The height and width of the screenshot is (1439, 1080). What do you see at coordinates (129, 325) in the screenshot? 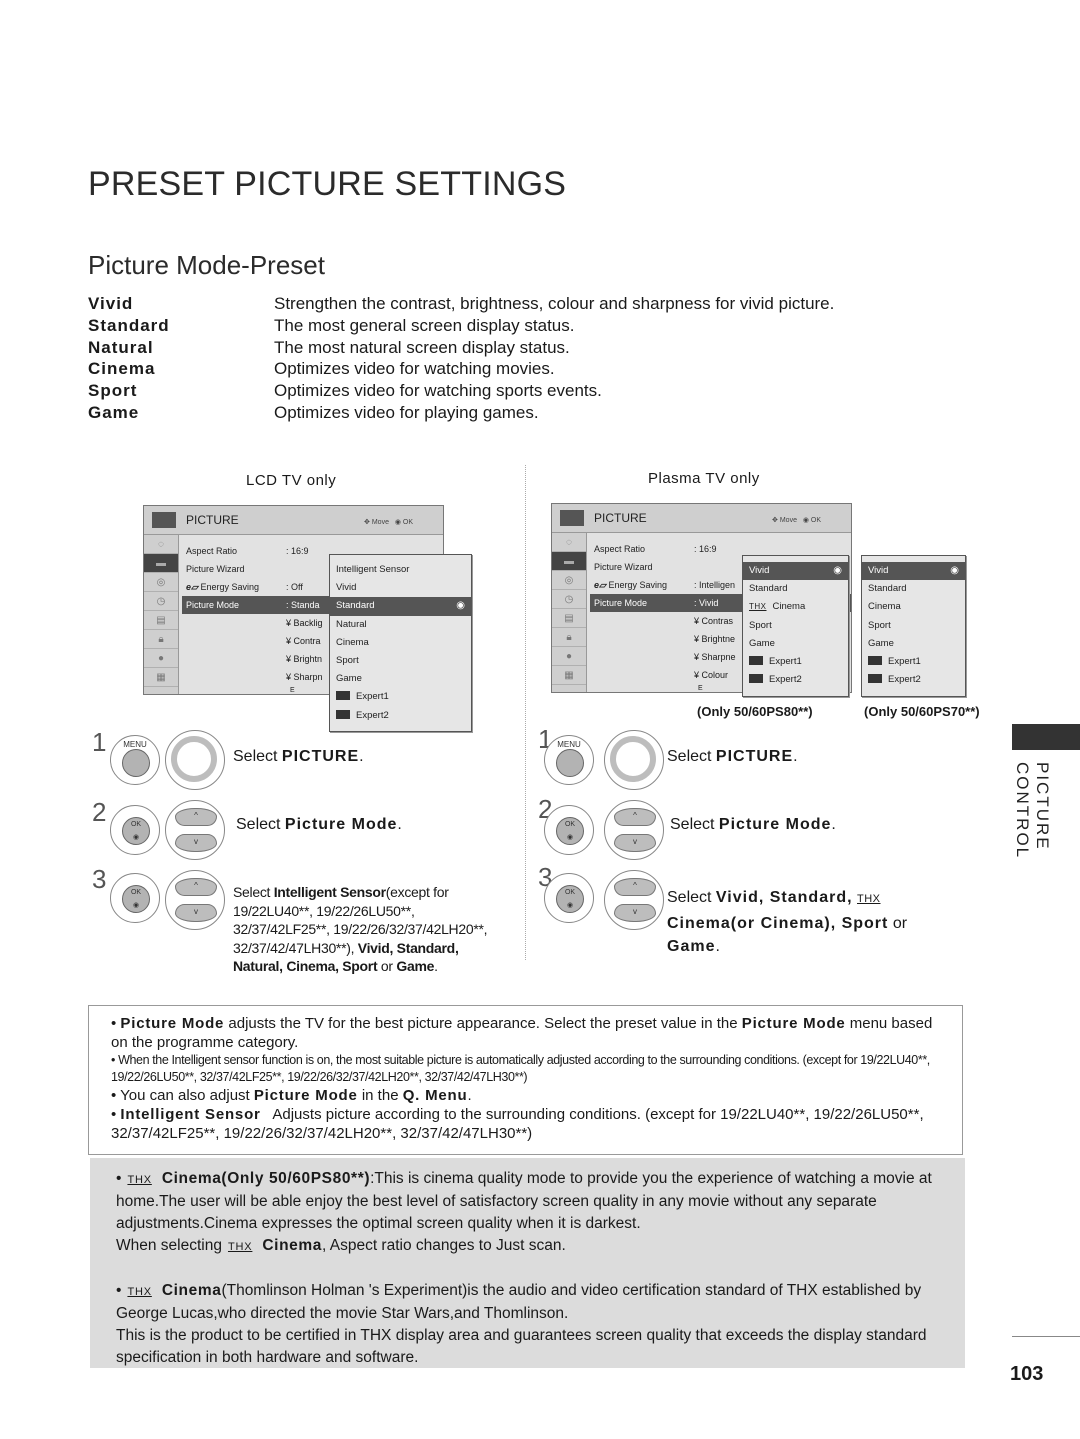
I see `mode-name: Standard` at bounding box center [129, 325].